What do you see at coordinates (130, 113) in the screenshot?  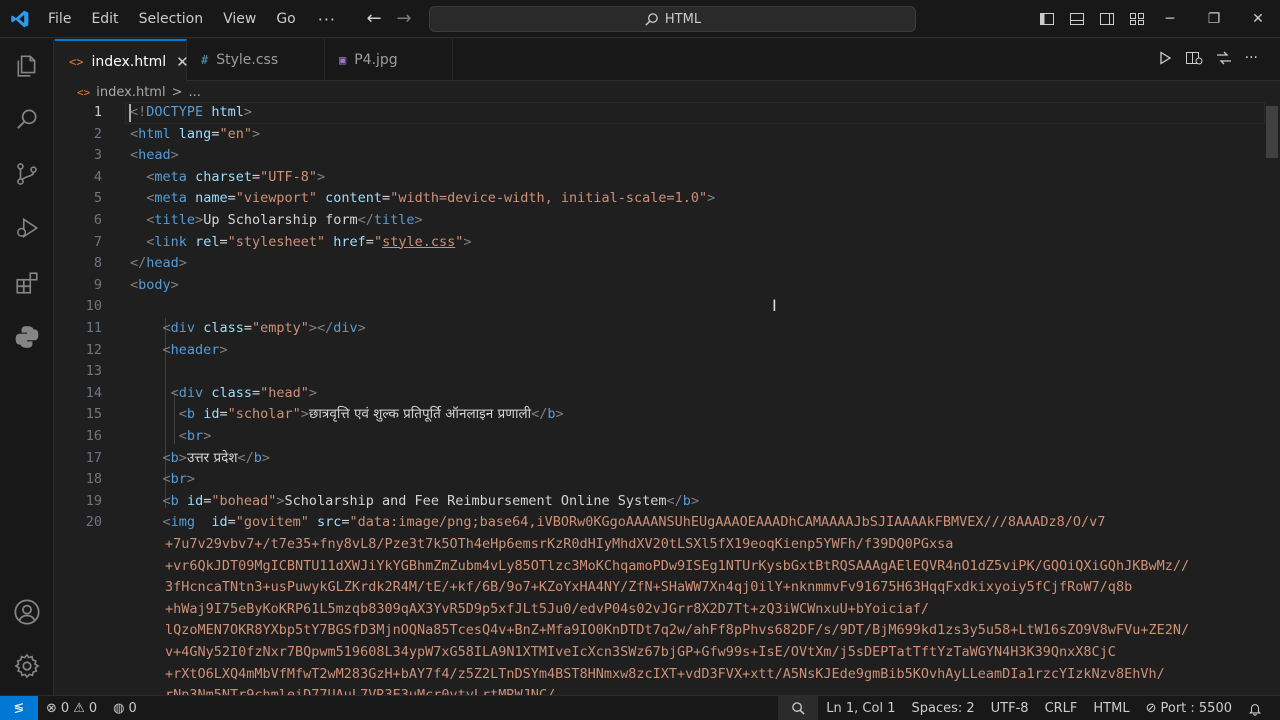 I see `text-cursor` at bounding box center [130, 113].